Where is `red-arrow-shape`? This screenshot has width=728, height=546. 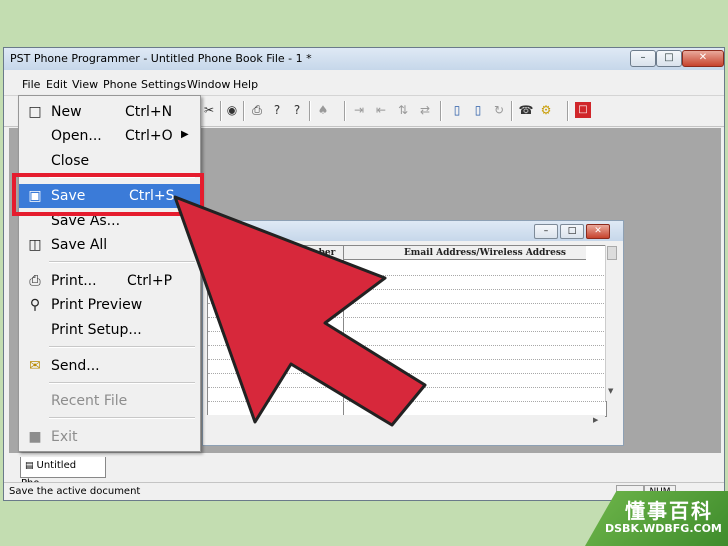
red-arrow-shape is located at coordinates (300, 311).